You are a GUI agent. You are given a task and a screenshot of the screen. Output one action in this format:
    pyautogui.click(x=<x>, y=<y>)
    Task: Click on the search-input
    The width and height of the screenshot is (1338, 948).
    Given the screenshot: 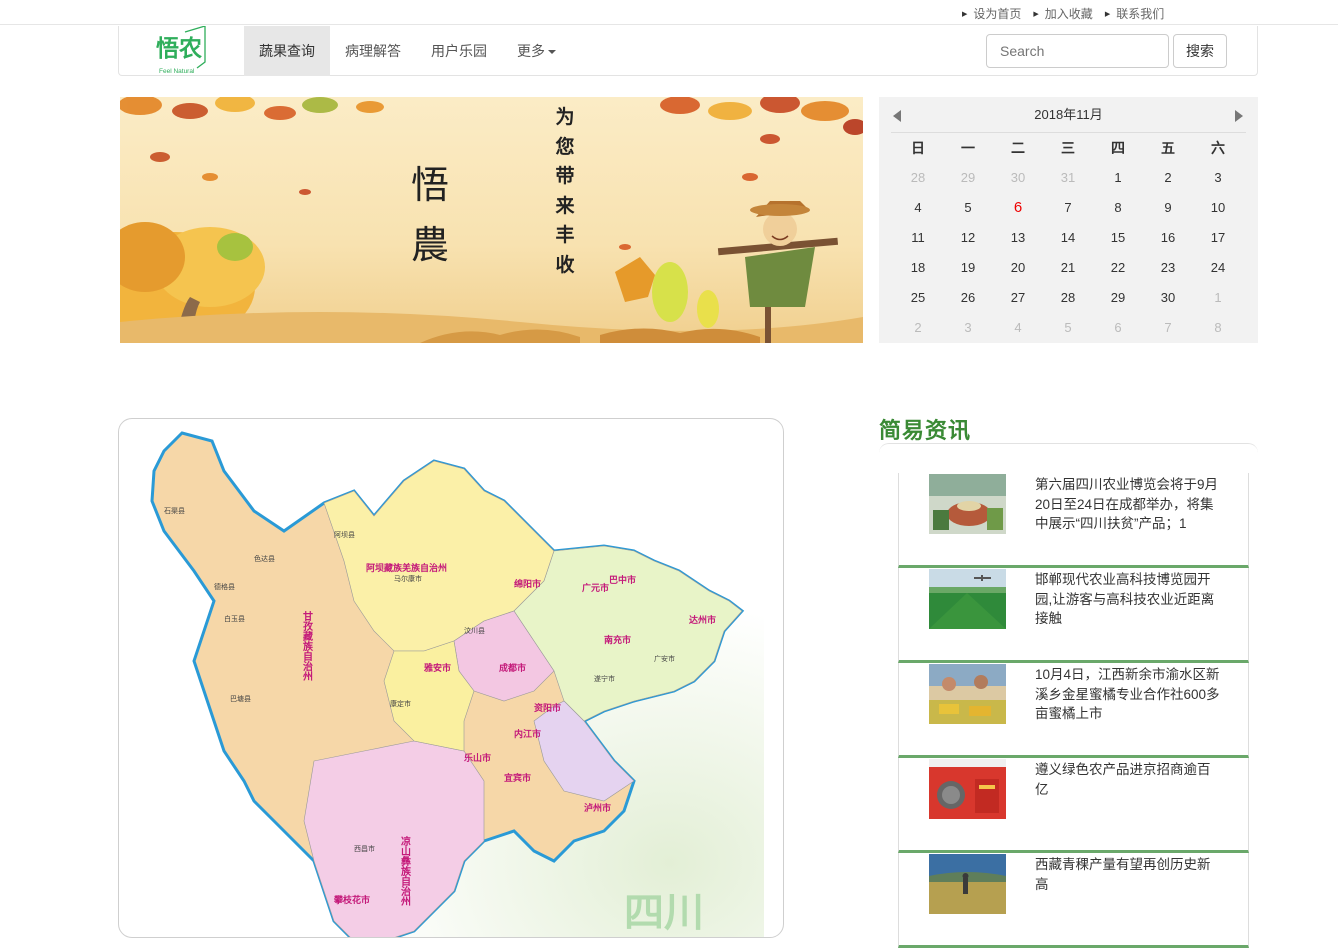 What is the action you would take?
    pyautogui.click(x=1077, y=51)
    